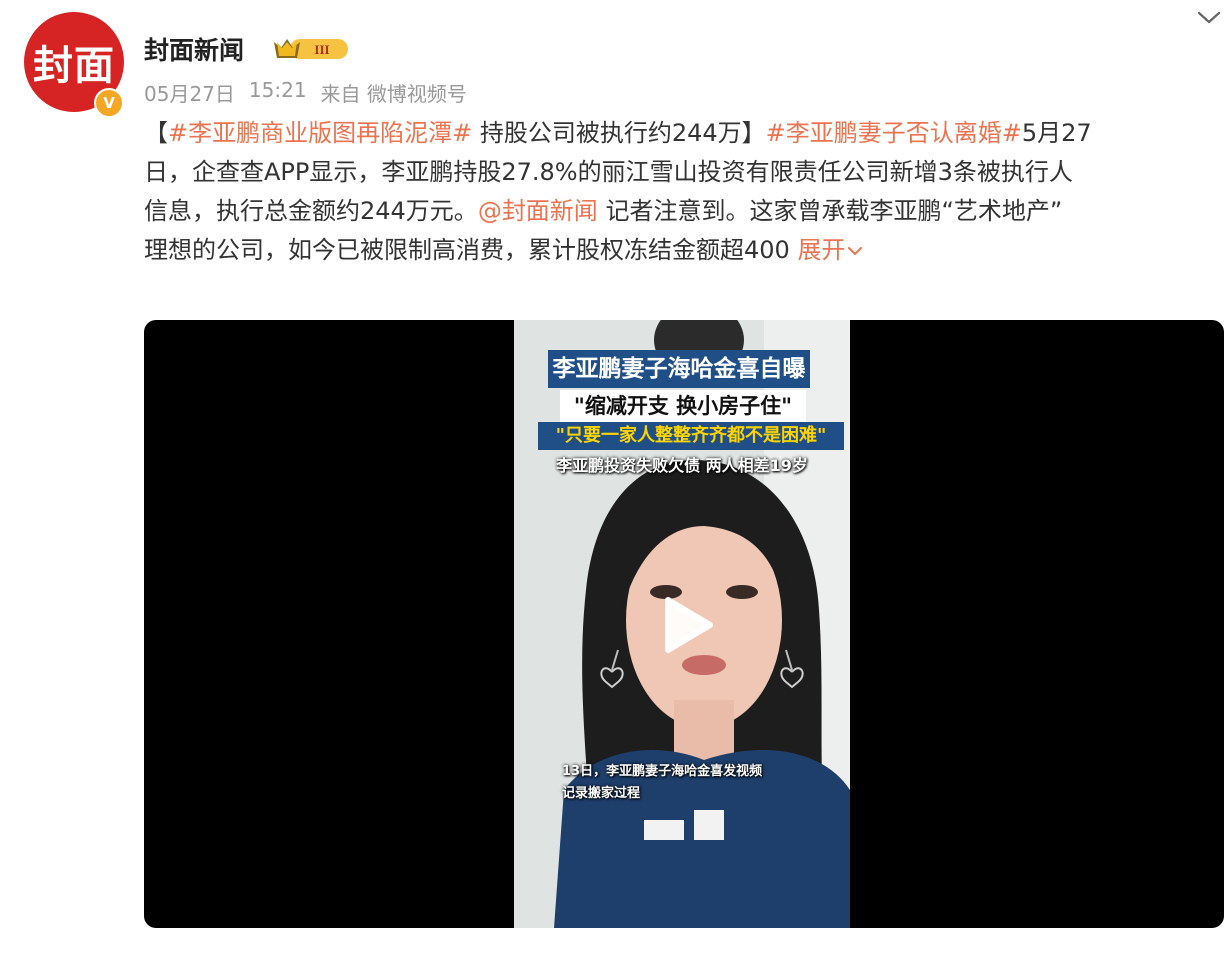  I want to click on verified-mark: V, so click(109, 103).